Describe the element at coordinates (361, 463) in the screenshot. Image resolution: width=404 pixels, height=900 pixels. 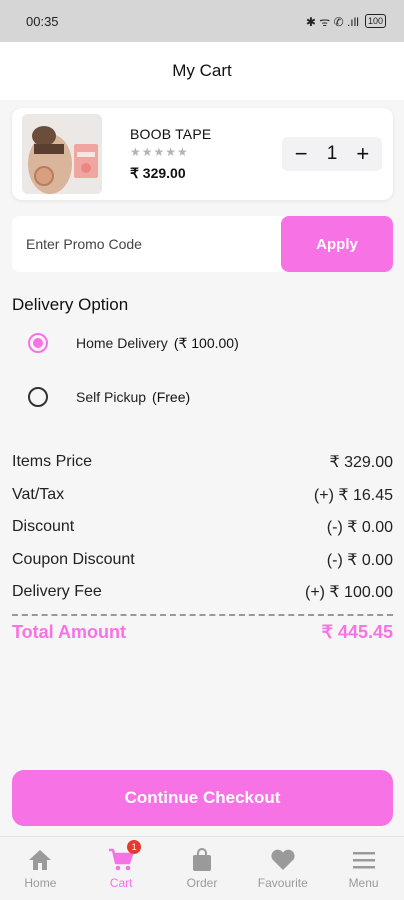
I see `summary-value: ₹ 329.00` at that location.